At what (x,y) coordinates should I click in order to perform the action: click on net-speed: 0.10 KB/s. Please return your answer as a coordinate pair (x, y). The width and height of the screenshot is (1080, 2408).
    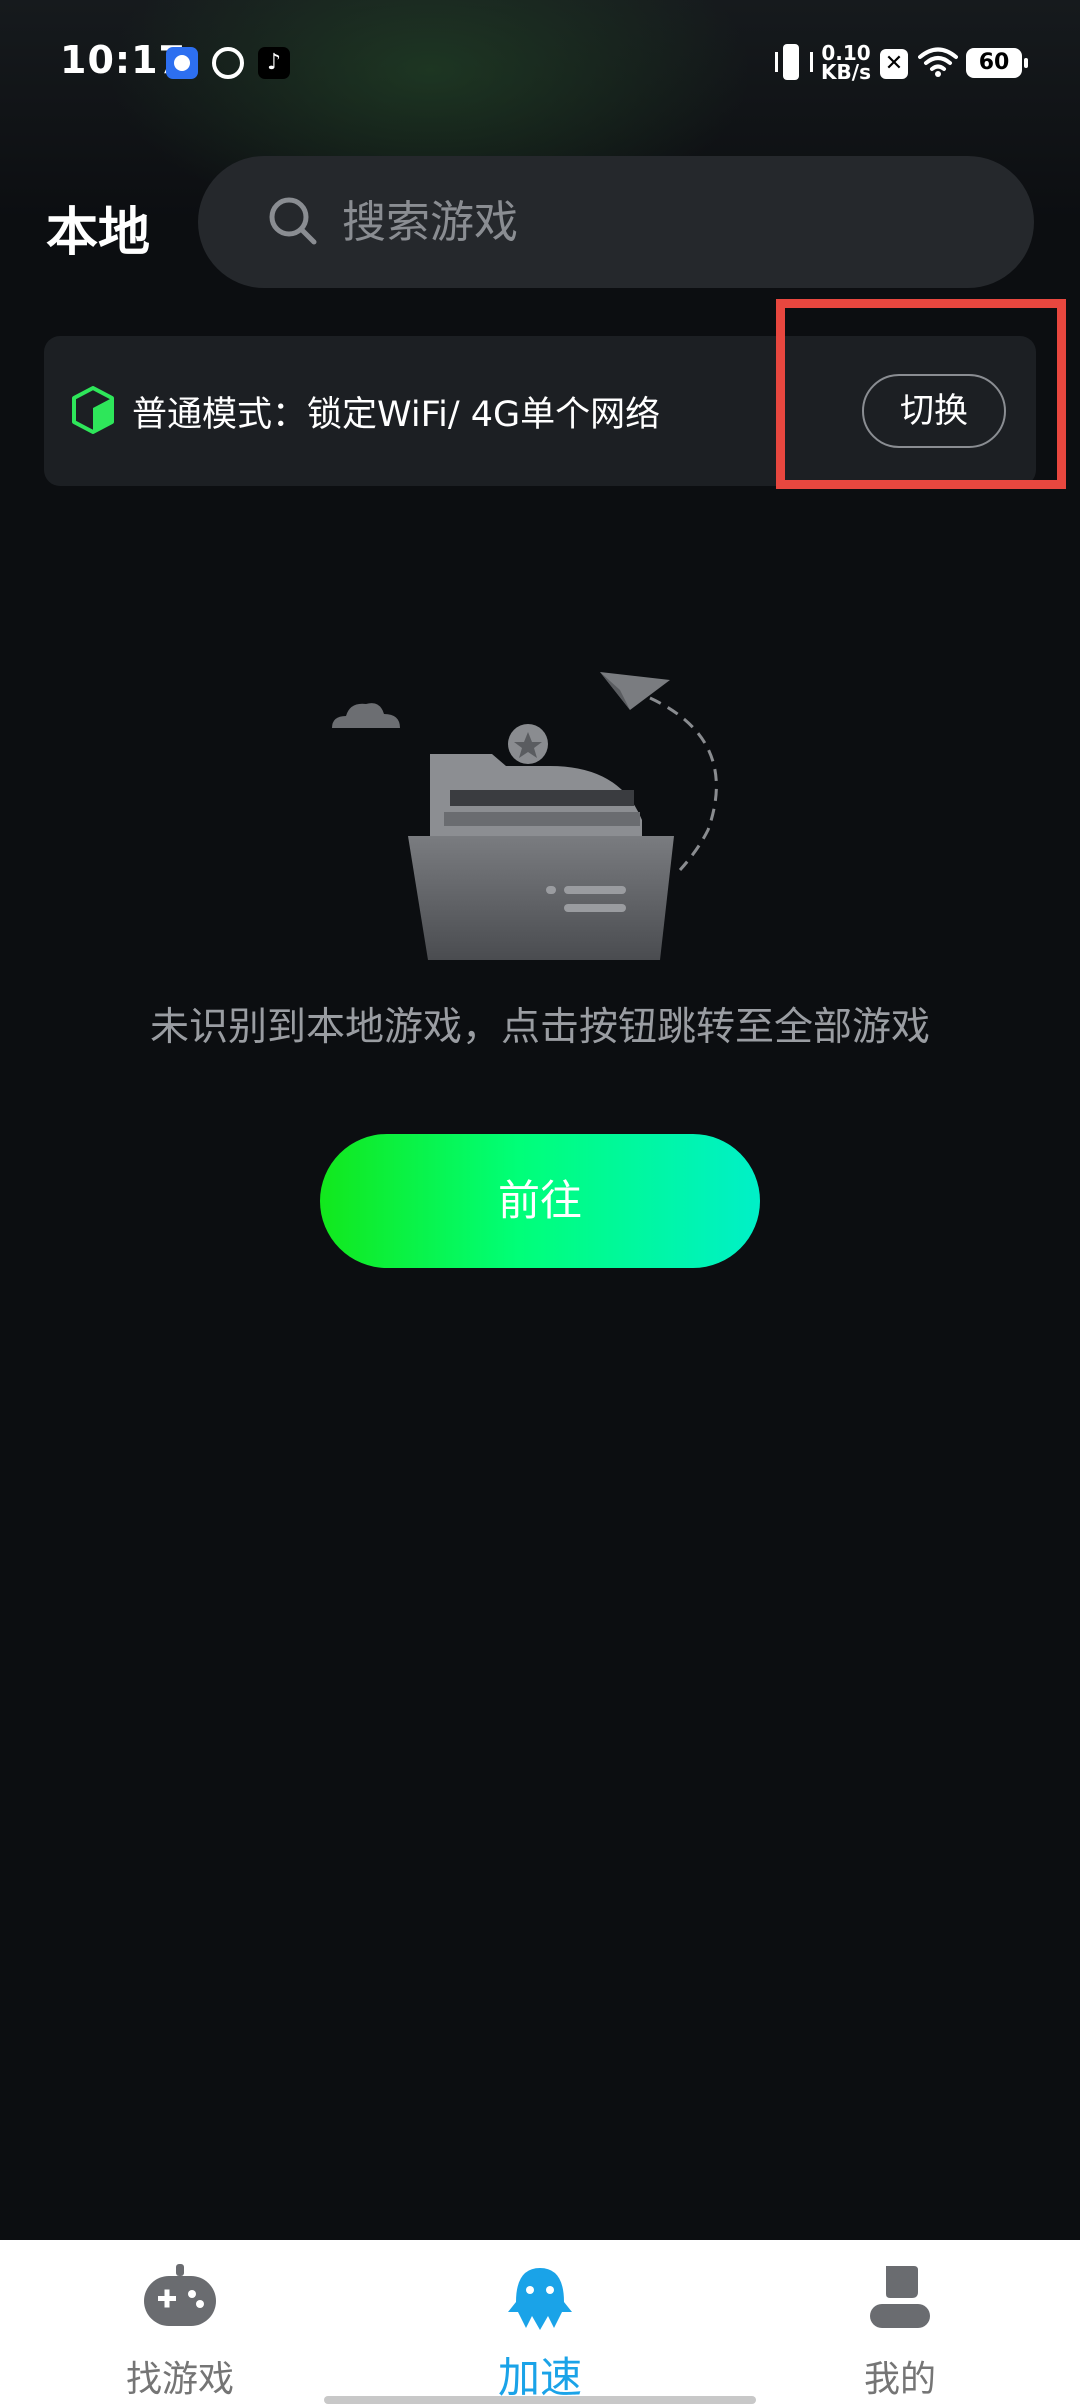
    Looking at the image, I should click on (846, 63).